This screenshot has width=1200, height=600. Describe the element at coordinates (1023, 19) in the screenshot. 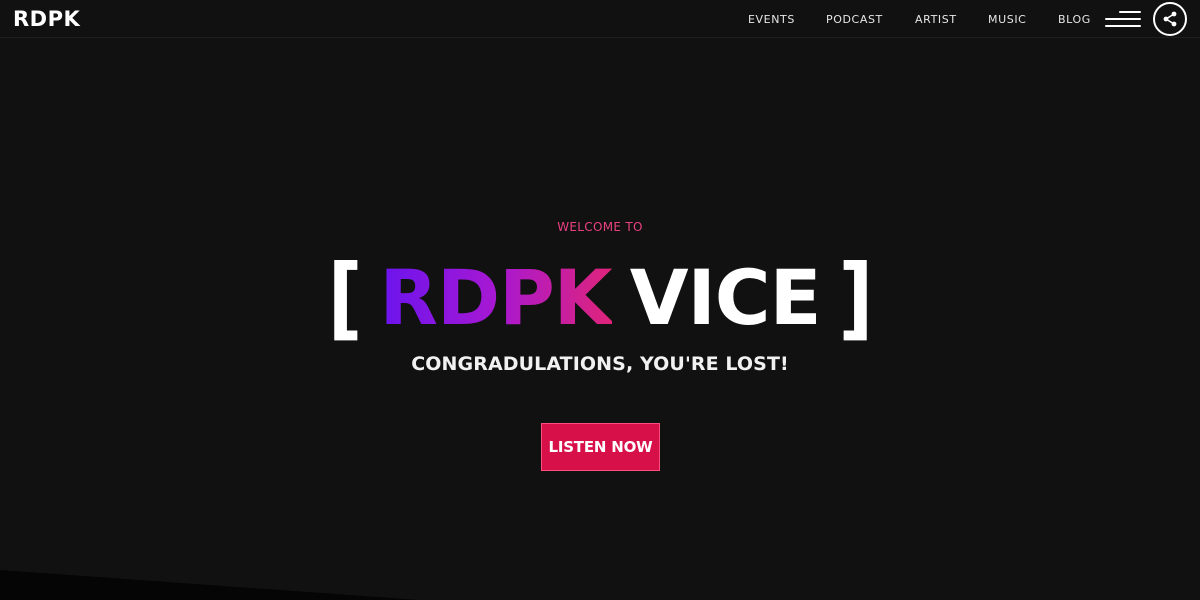

I see `nav-item-music: MUSIC` at that location.